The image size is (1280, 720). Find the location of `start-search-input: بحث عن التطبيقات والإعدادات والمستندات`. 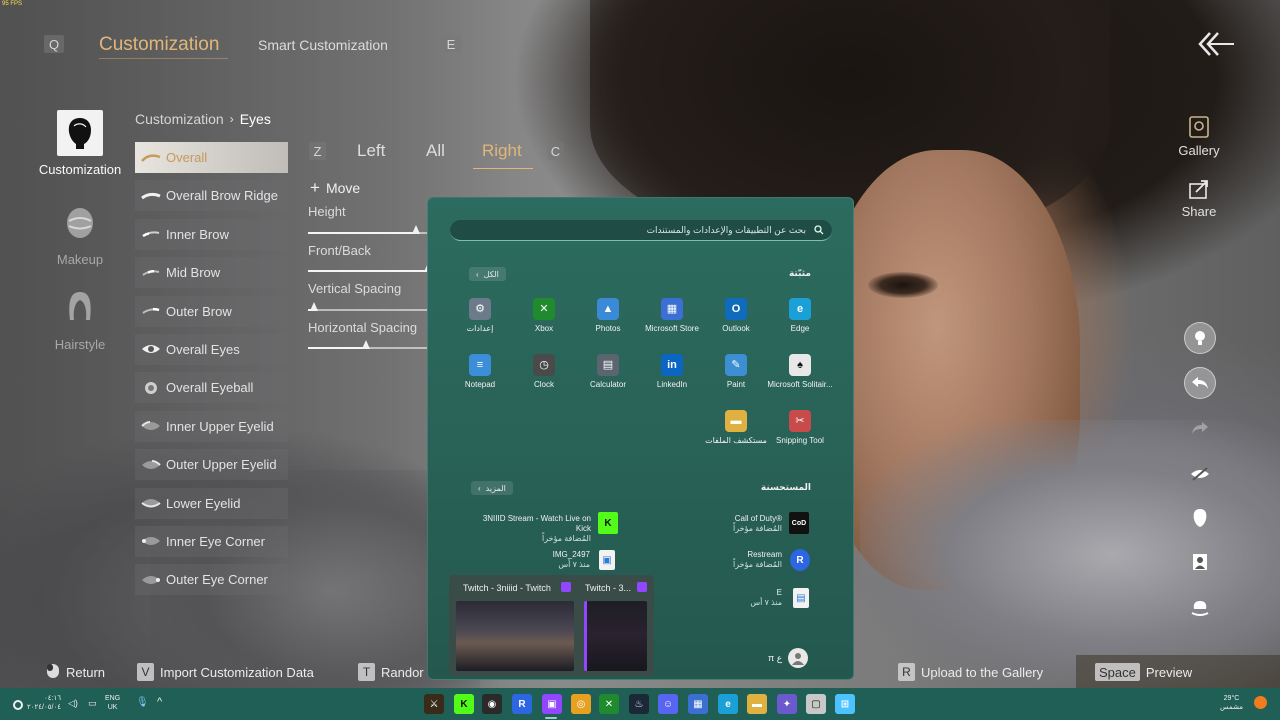

start-search-input: بحث عن التطبيقات والإعدادات والمستندات is located at coordinates (641, 230).